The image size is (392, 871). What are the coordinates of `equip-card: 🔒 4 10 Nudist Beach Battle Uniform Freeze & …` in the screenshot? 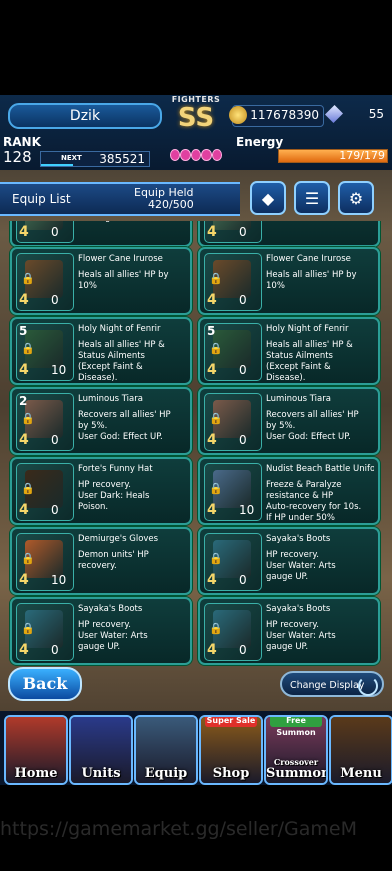 It's located at (289, 491).